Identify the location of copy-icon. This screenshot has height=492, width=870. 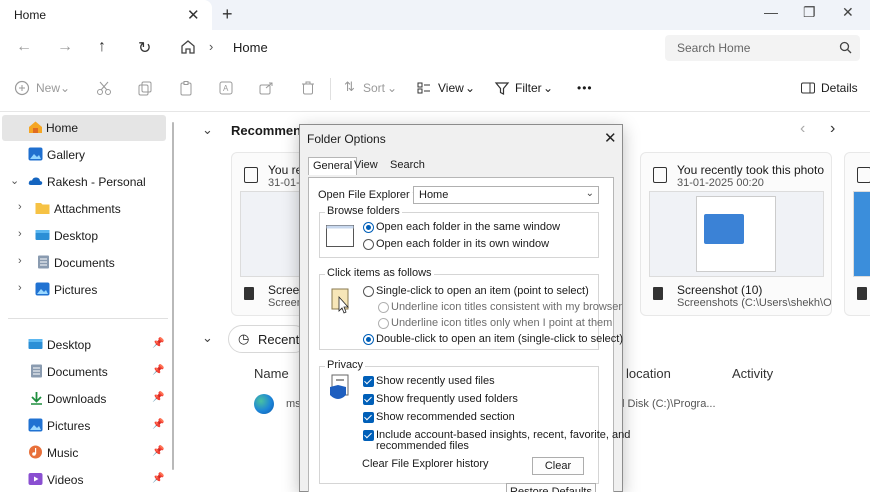
(145, 88).